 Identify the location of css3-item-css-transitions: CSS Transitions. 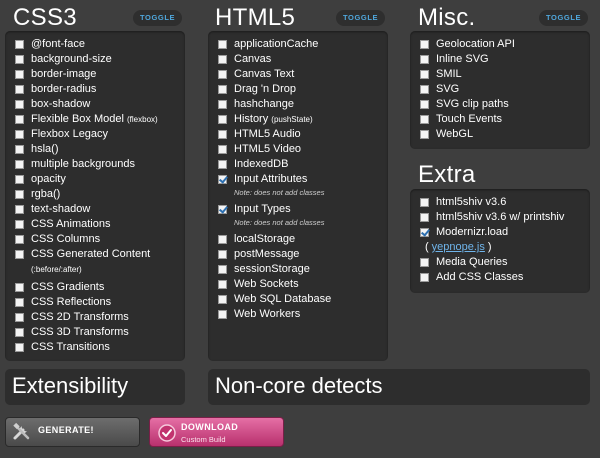
(99, 347).